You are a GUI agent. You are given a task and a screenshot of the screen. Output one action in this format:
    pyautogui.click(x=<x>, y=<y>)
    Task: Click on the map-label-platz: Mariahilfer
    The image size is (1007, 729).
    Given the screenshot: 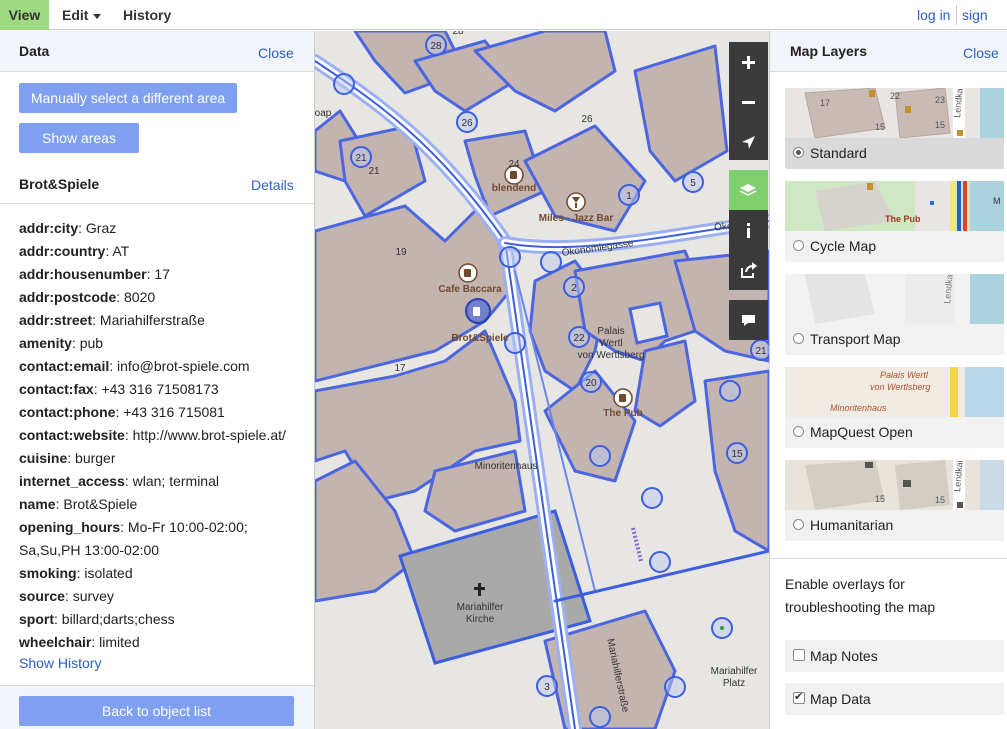 What is the action you would take?
    pyautogui.click(x=734, y=671)
    